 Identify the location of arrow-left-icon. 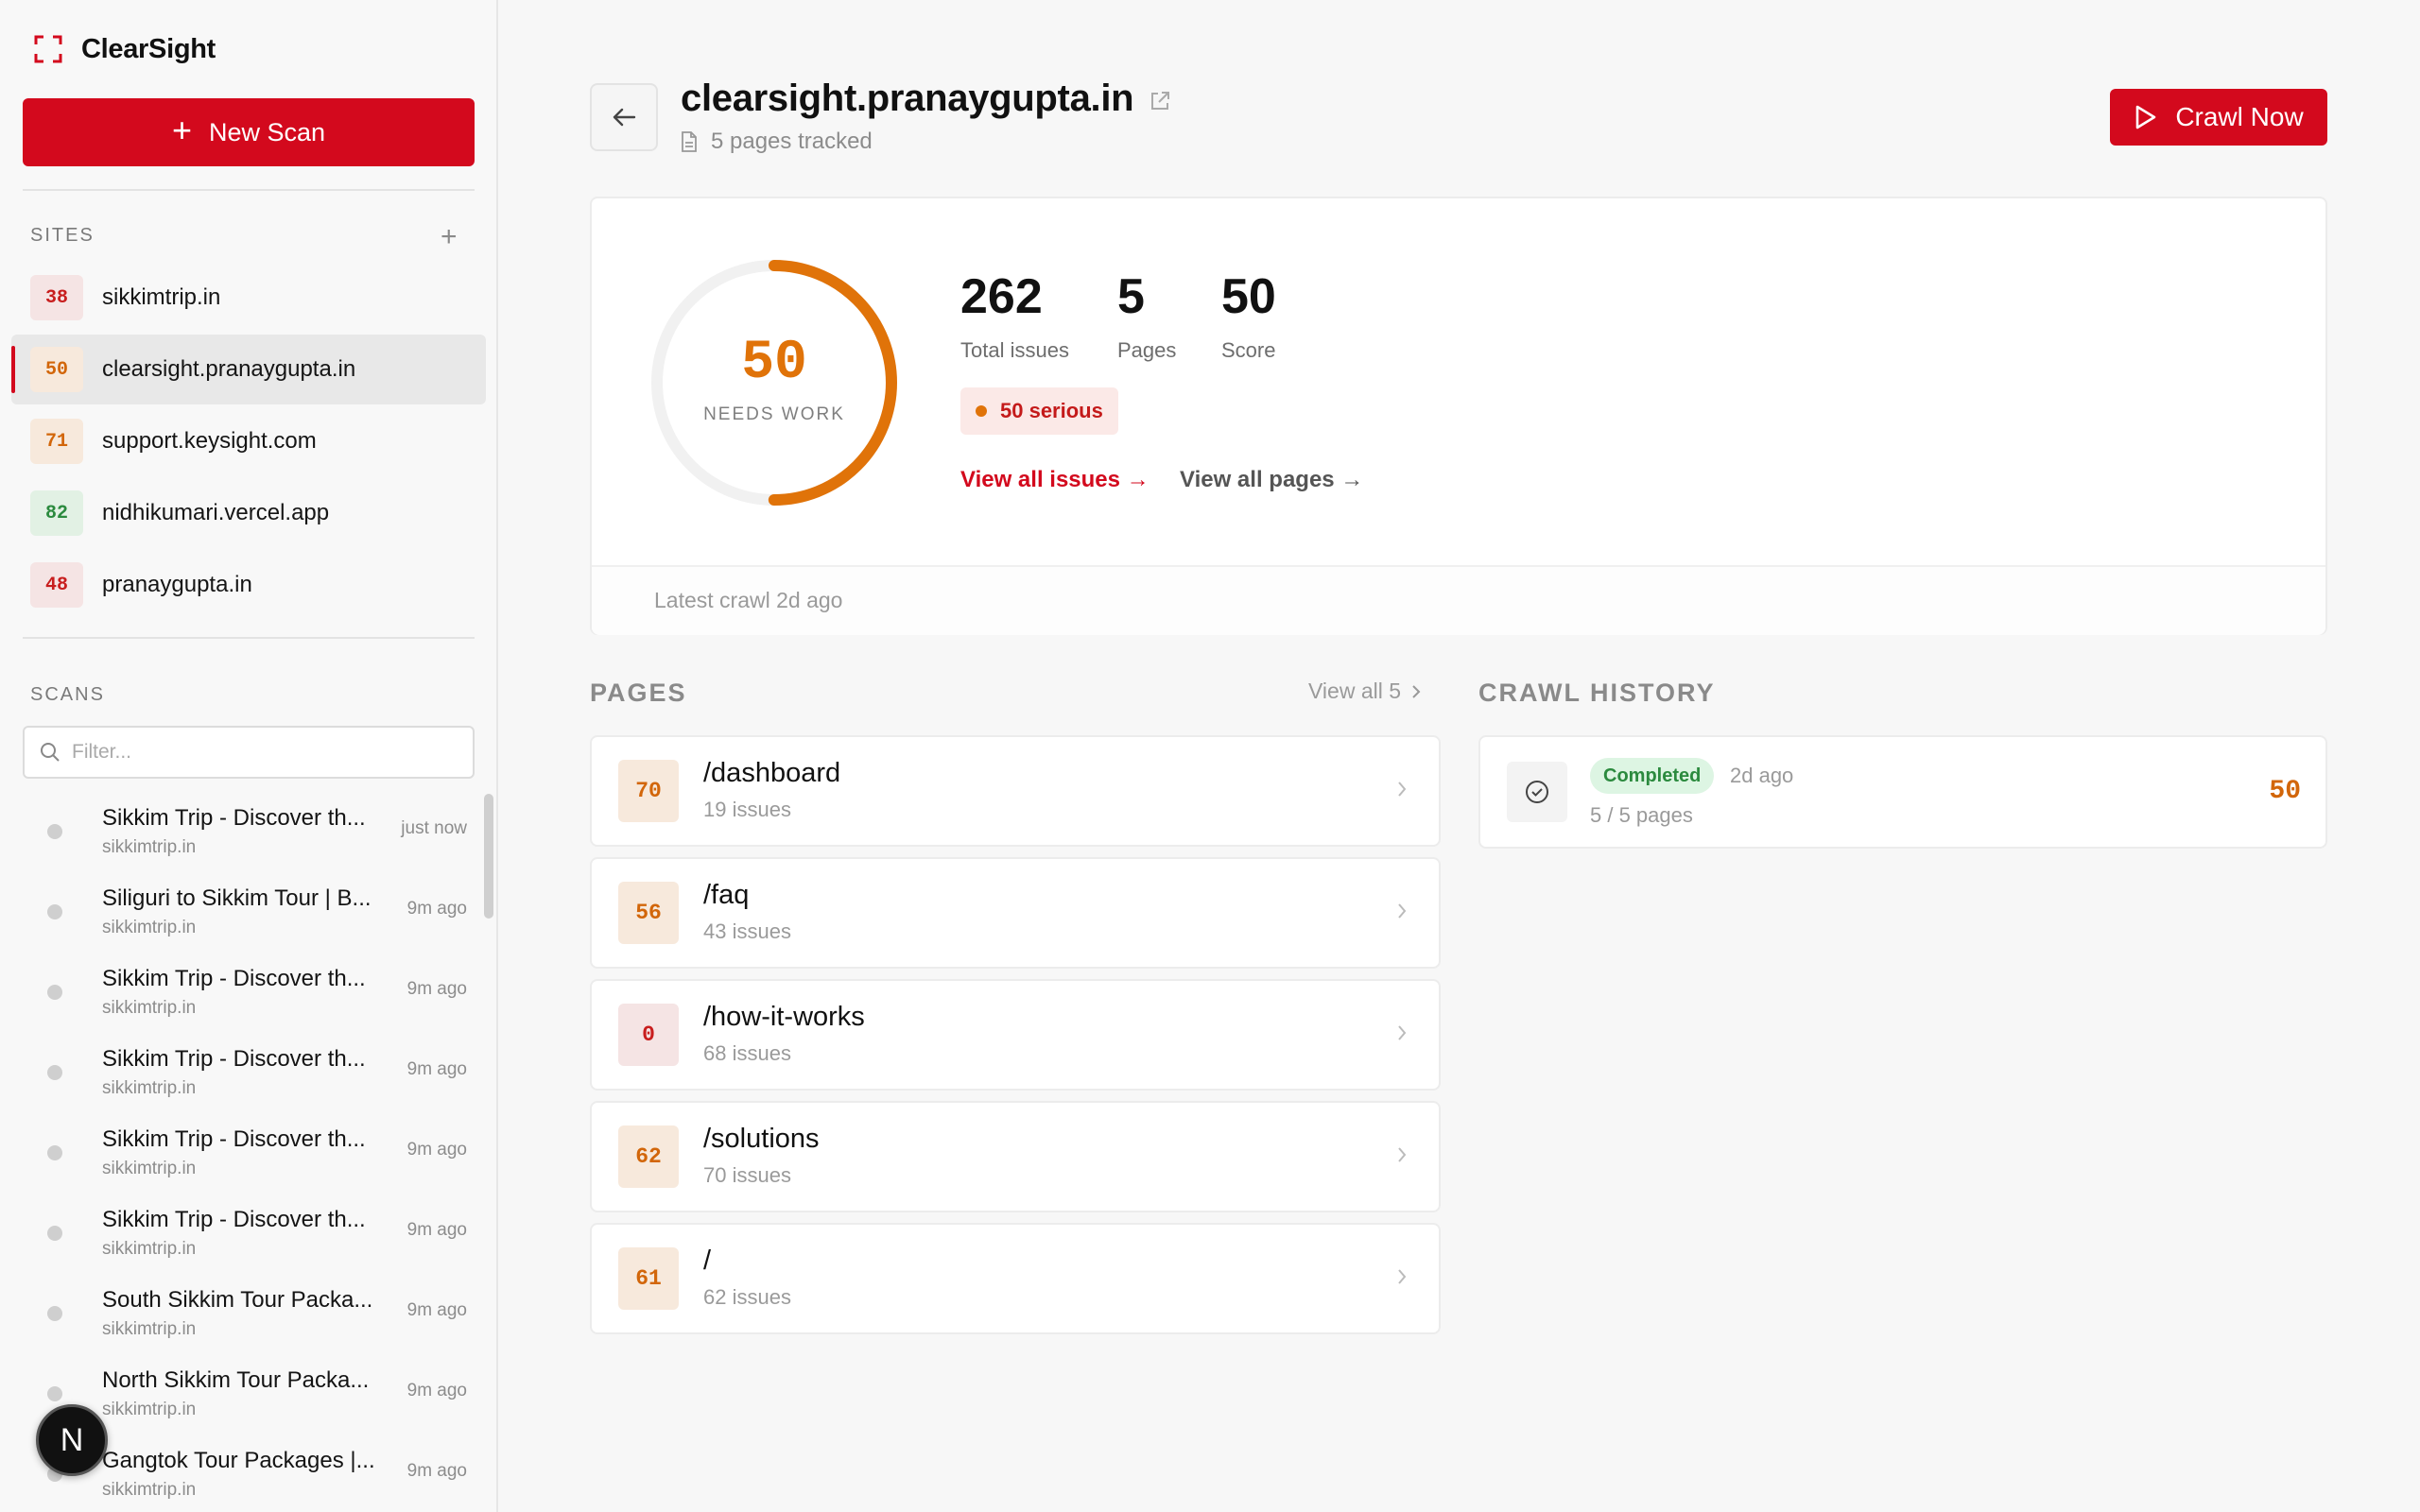
(624, 117).